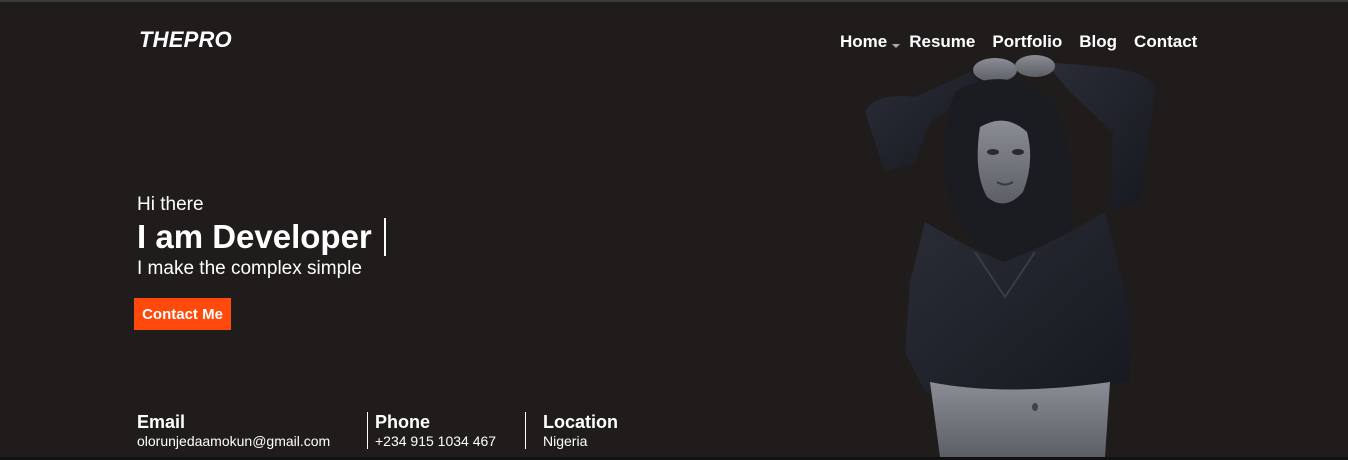  Describe the element at coordinates (896, 46) in the screenshot. I see `chevron-down-icon` at that location.